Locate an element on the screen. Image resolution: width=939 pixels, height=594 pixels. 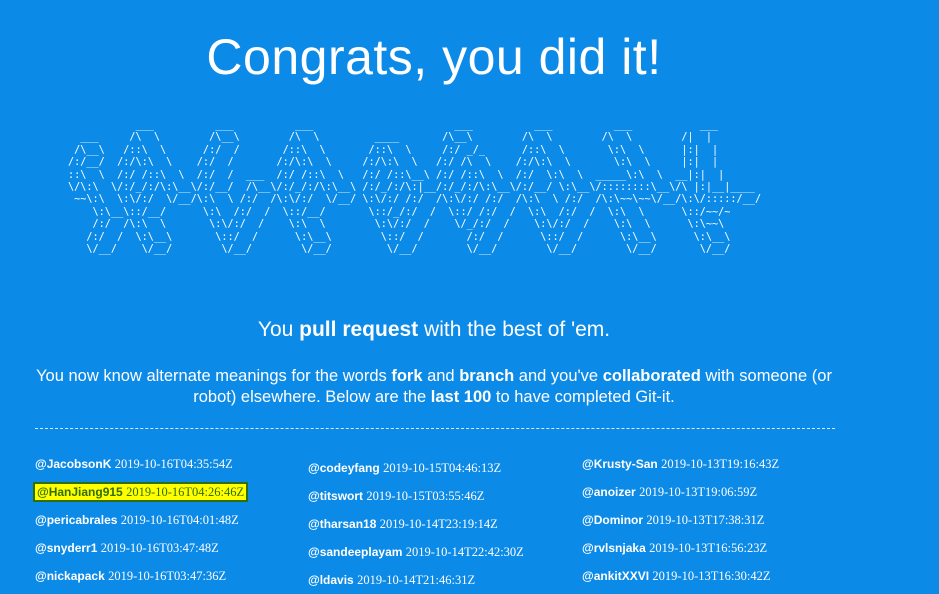
tagline-bold: pull request is located at coordinates (359, 329).